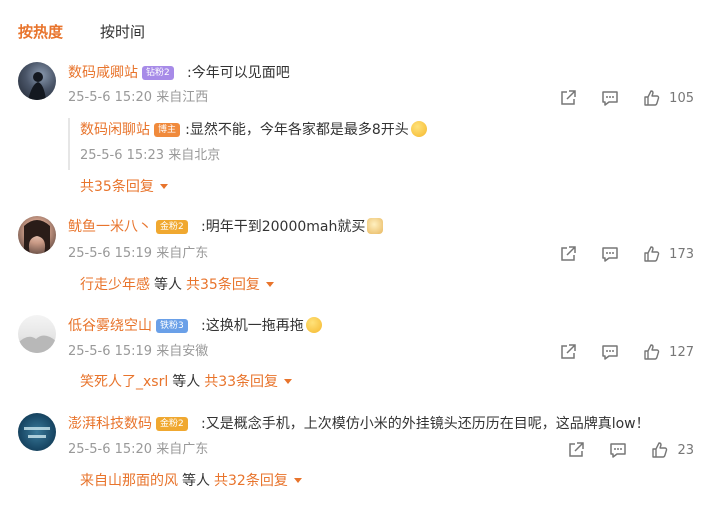 This screenshot has width=720, height=529. I want to click on comment-meta: 25-5-6 15:19 来自安徽, so click(138, 351).